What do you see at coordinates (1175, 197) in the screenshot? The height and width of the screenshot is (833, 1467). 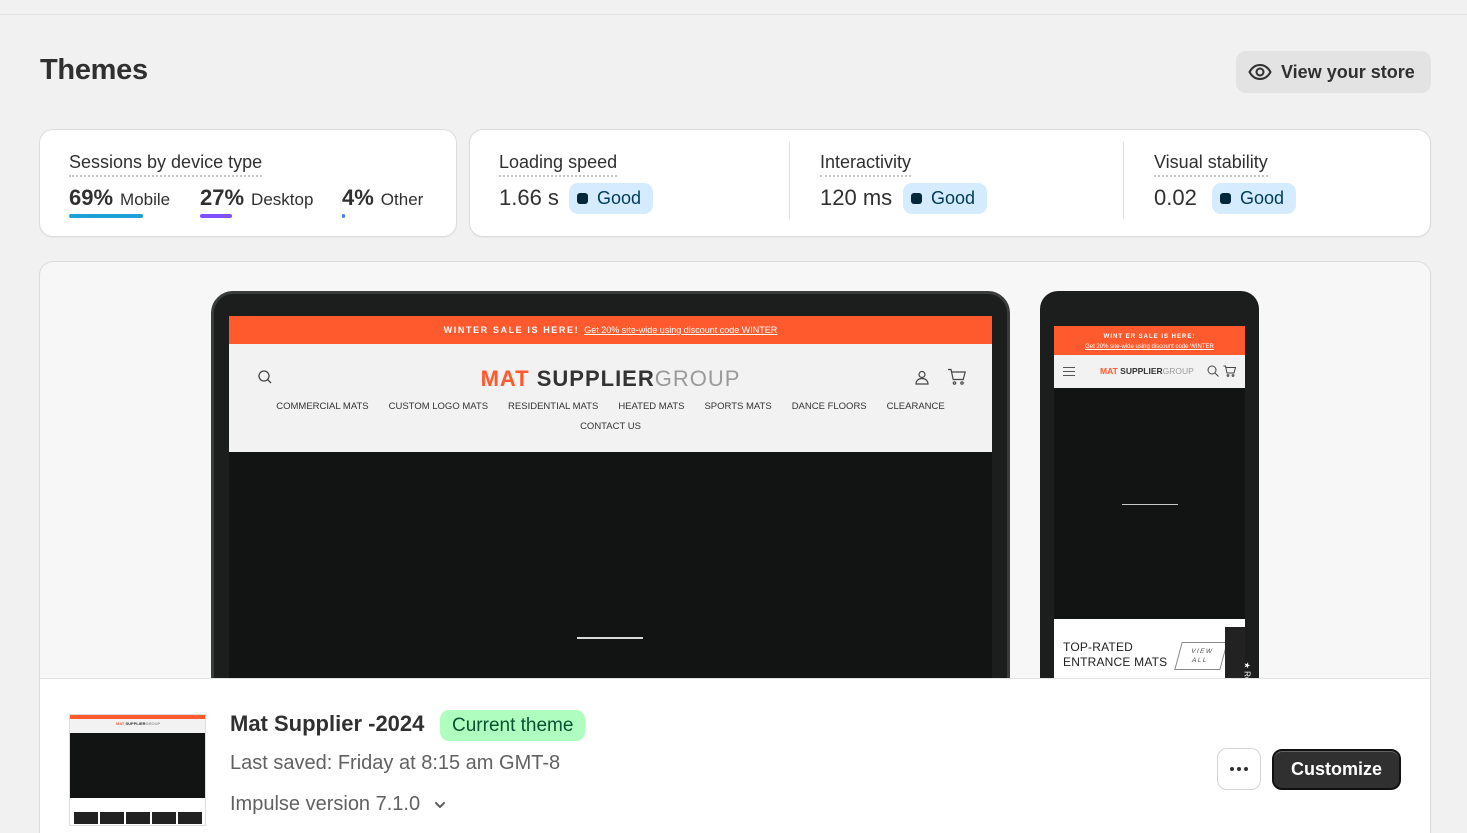 I see `visual-stability-value: 0.02` at bounding box center [1175, 197].